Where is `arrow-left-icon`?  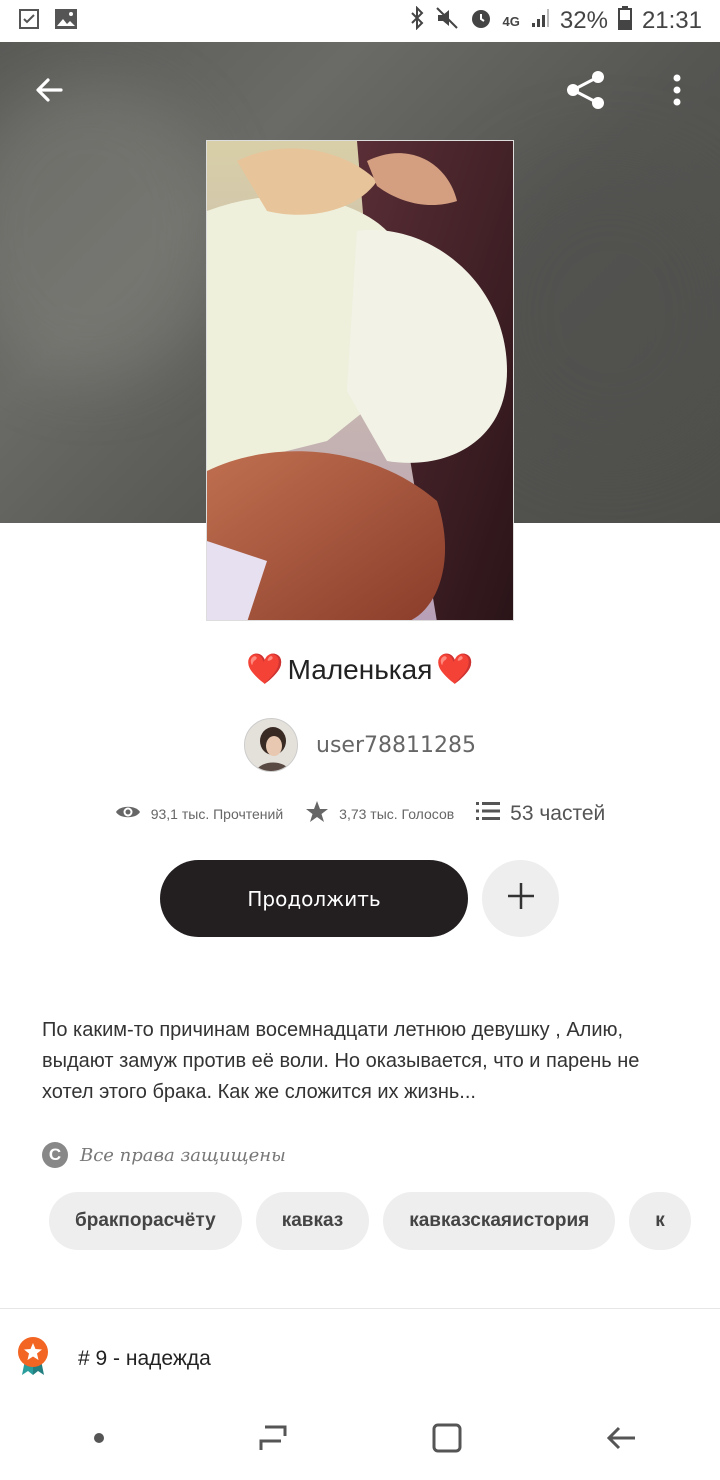 arrow-left-icon is located at coordinates (49, 92).